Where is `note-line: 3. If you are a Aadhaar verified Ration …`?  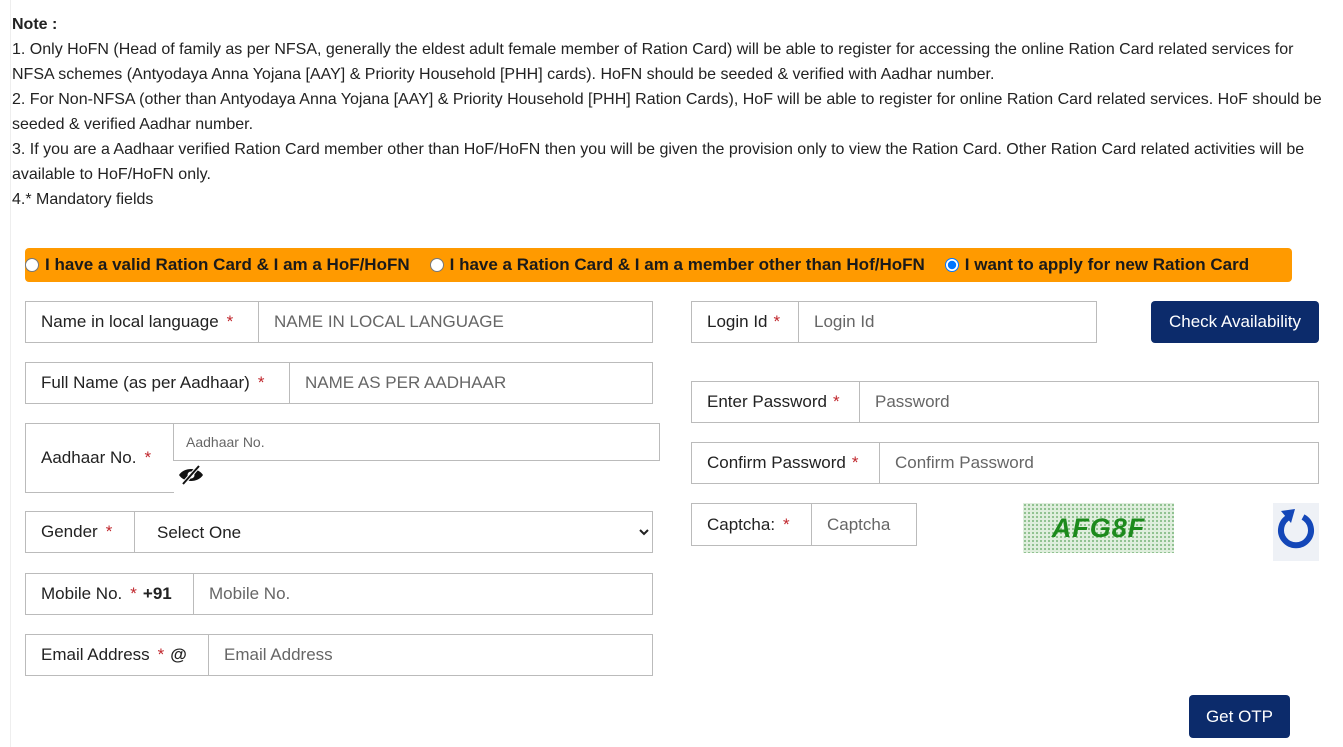 note-line: 3. If you are a Aadhaar verified Ration … is located at coordinates (658, 162).